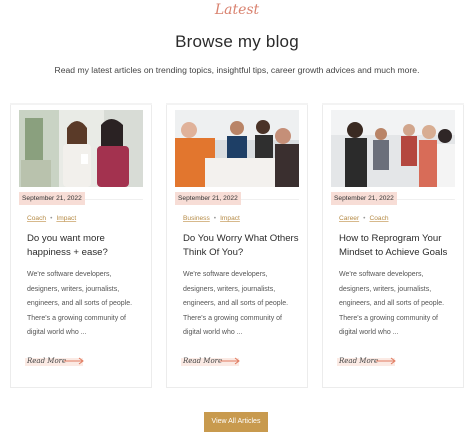 The image size is (474, 436). I want to click on photo-team-meeting, so click(237, 148).